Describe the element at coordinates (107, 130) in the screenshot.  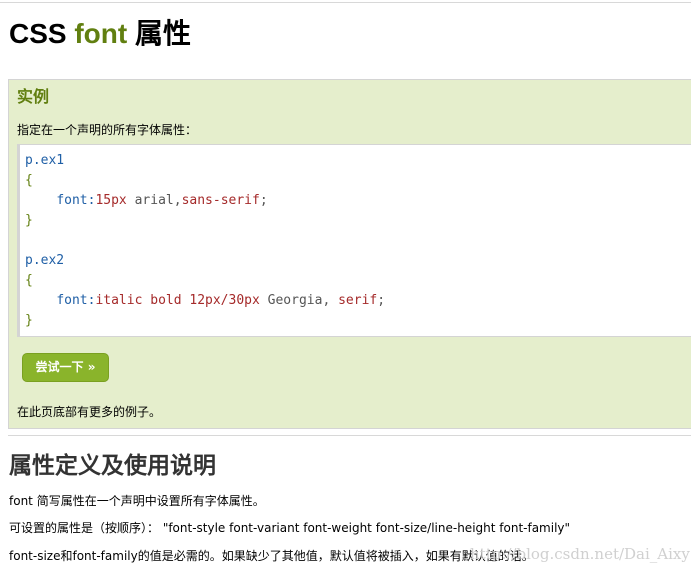
I see `example-description: 指定在一个声明的所有字体属性：` at that location.